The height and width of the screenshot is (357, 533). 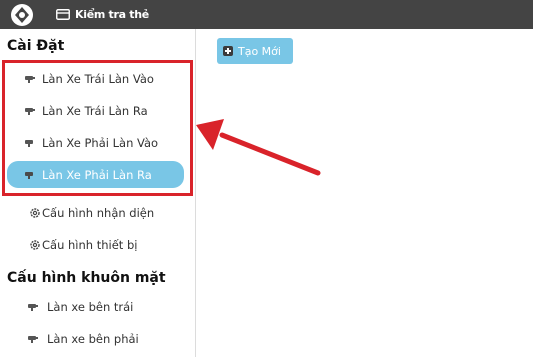 What do you see at coordinates (90, 307) in the screenshot?
I see `sidebar-item-label: Làn xe bên trái` at bounding box center [90, 307].